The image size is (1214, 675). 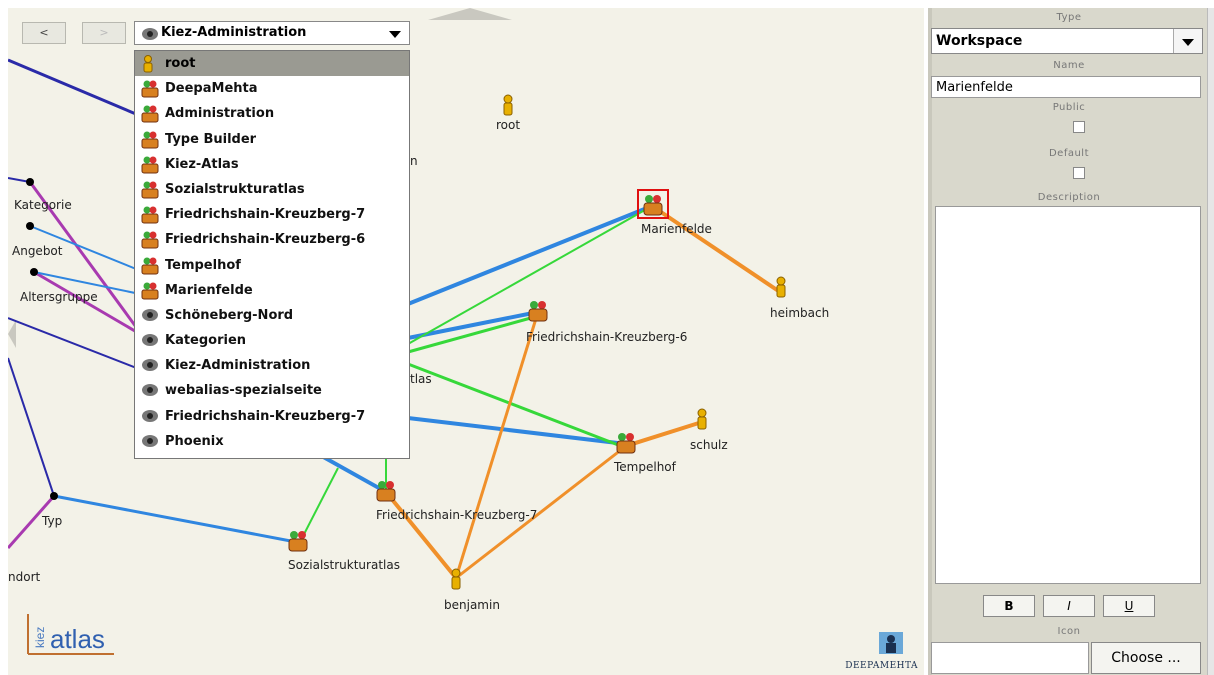 What do you see at coordinates (1079, 127) in the screenshot?
I see `public-checkbox` at bounding box center [1079, 127].